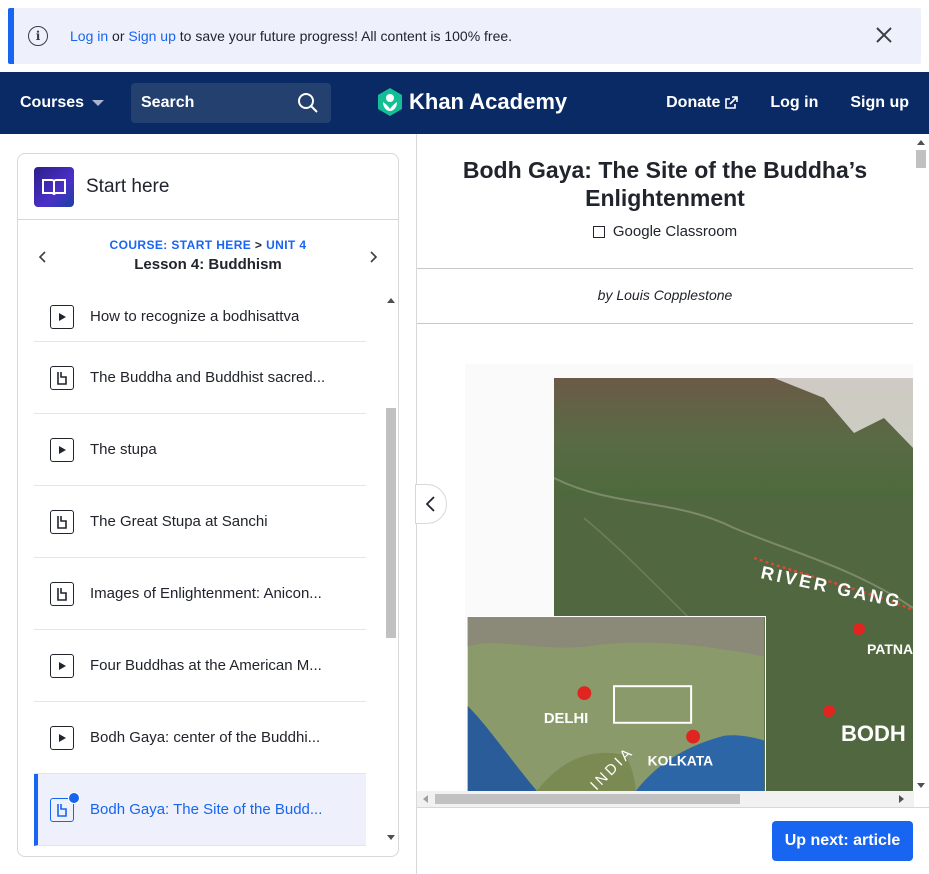  What do you see at coordinates (98, 103) in the screenshot?
I see `chevron-down-icon` at bounding box center [98, 103].